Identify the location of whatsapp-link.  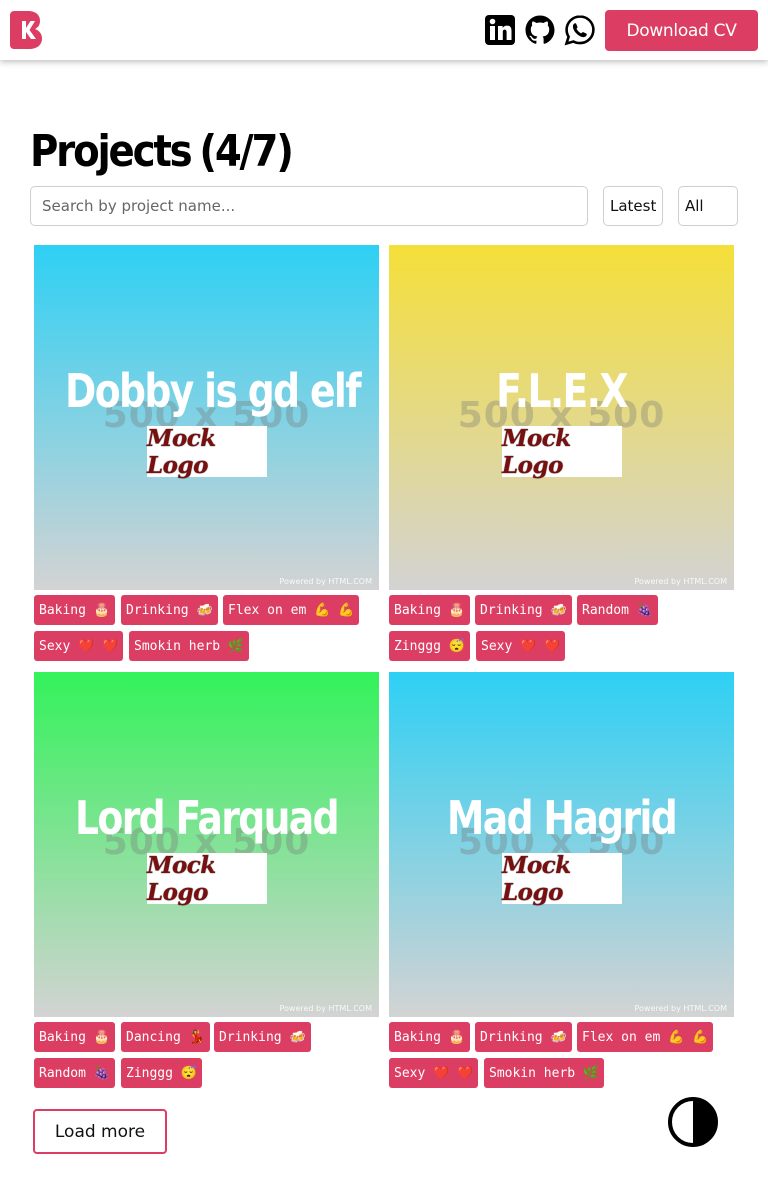
(580, 30).